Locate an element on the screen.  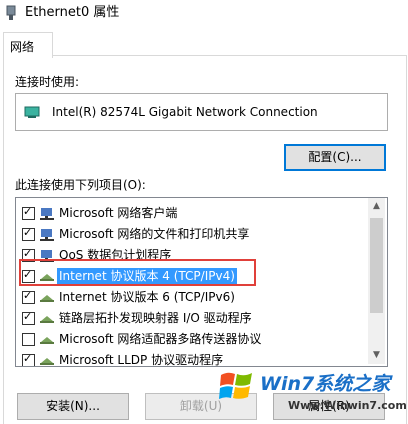
file-share-icon is located at coordinates (47, 235).